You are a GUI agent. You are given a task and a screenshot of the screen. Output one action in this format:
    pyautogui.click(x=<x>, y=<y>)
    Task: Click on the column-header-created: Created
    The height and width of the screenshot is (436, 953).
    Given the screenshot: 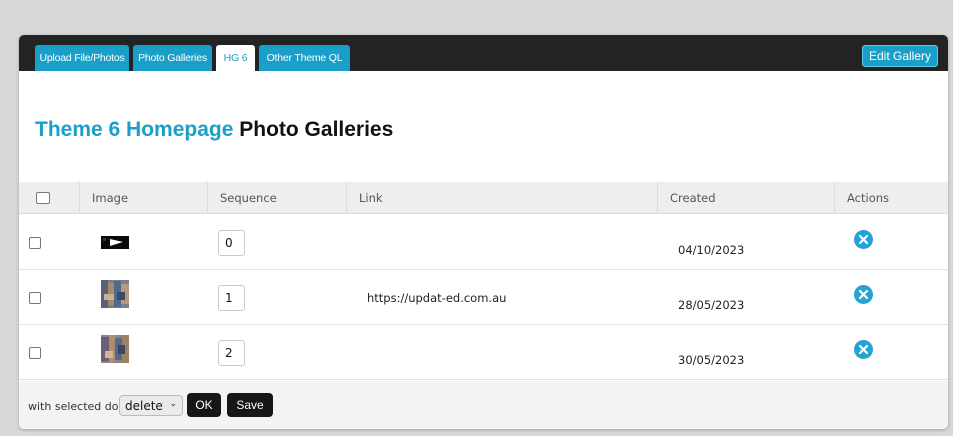 What is the action you would take?
    pyautogui.click(x=746, y=198)
    